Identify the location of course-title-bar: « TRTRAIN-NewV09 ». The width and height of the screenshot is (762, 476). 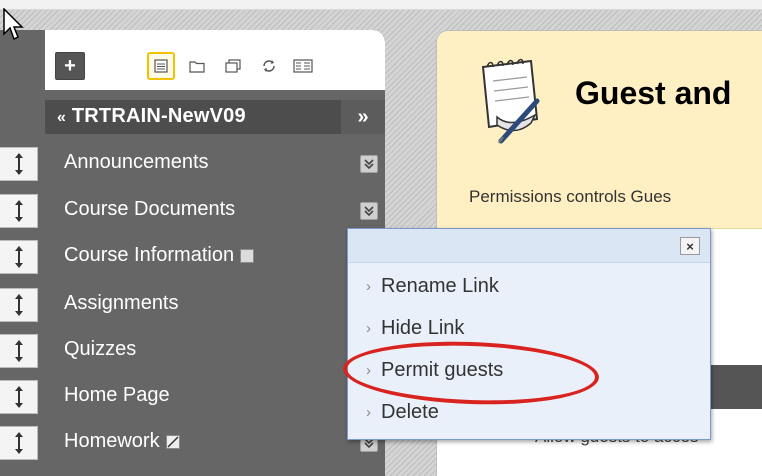
(215, 117).